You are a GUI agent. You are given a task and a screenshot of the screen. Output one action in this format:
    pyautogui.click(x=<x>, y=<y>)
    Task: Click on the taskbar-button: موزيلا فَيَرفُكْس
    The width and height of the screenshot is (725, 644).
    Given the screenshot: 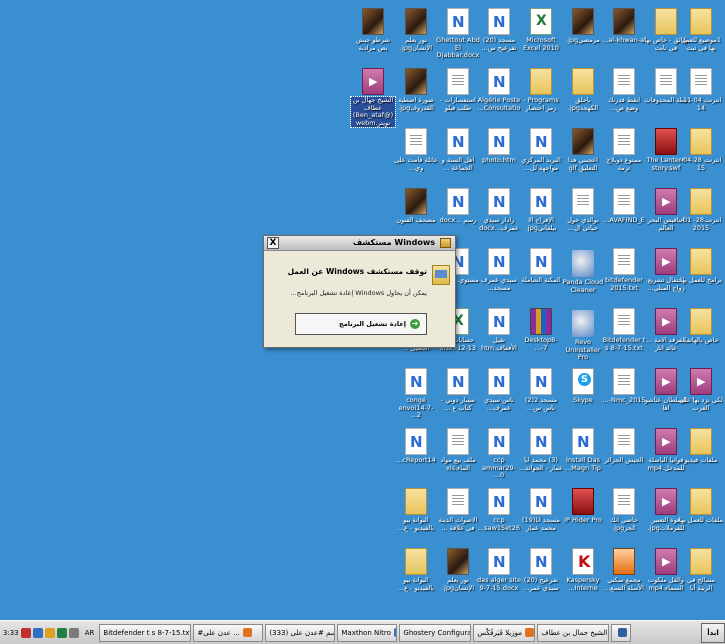 What is the action you would take?
    pyautogui.click(x=504, y=632)
    